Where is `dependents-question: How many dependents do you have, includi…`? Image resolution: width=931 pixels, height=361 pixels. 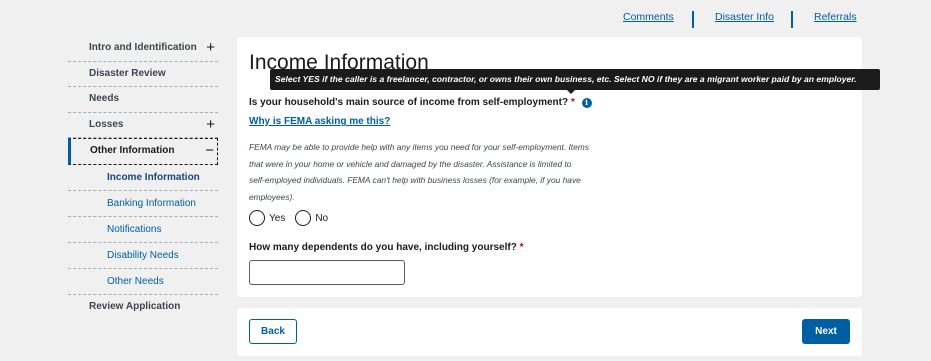
dependents-question: How many dependents do you have, includi… is located at coordinates (386, 247).